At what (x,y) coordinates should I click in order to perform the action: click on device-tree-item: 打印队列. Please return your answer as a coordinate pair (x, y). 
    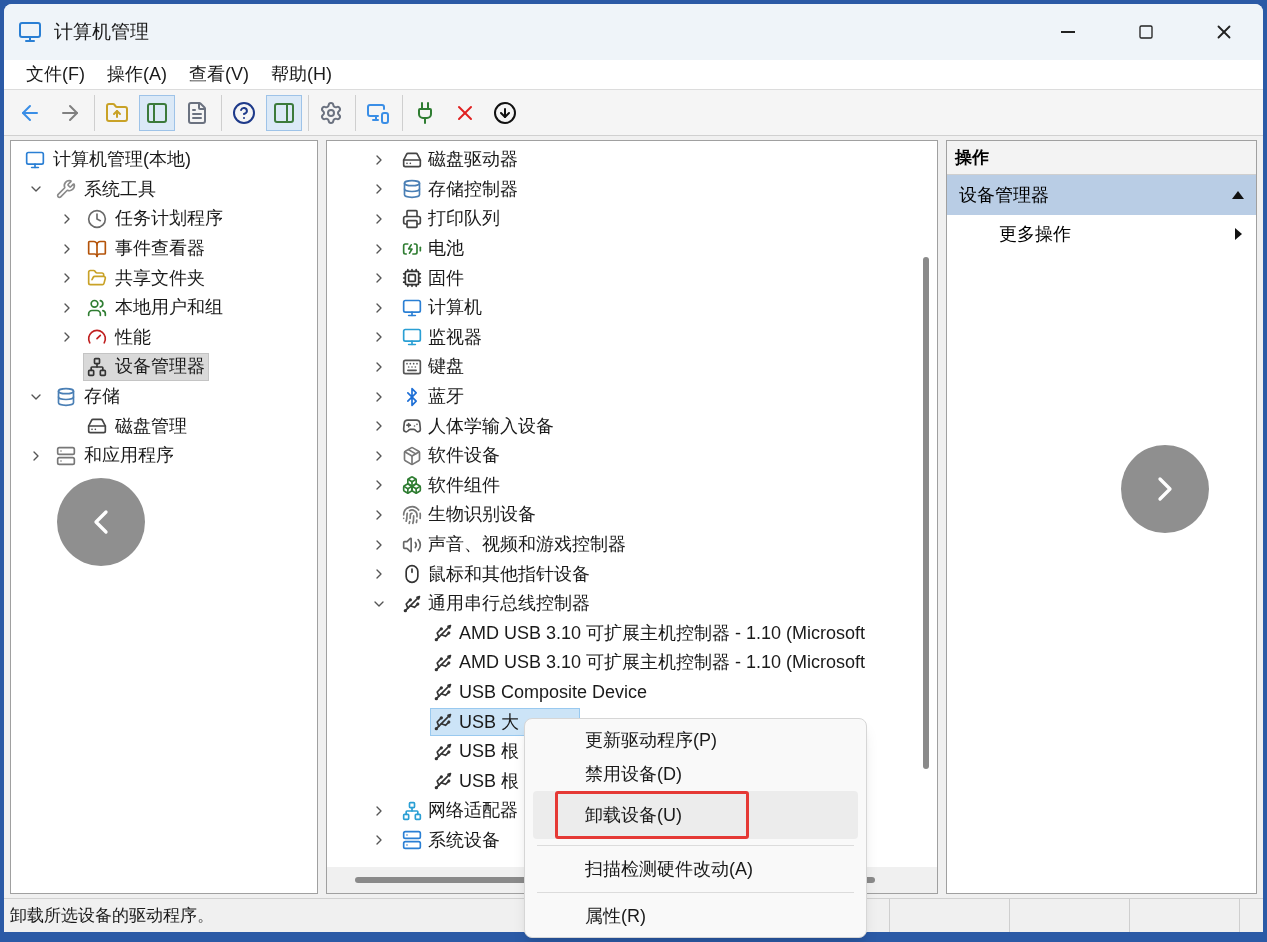
    Looking at the image, I should click on (480, 219).